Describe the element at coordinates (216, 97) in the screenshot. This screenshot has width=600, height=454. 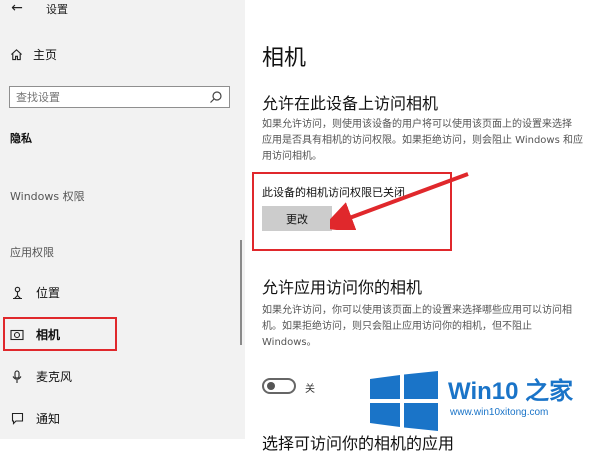
I see `search-icon` at that location.